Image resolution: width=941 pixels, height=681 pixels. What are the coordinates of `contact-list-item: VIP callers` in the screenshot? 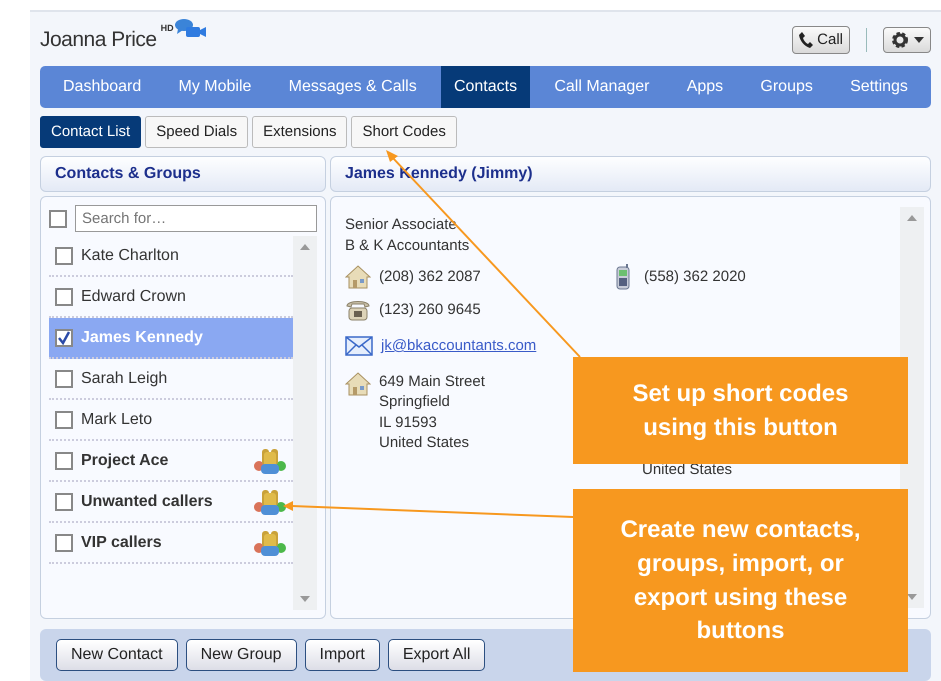 It's located at (171, 543).